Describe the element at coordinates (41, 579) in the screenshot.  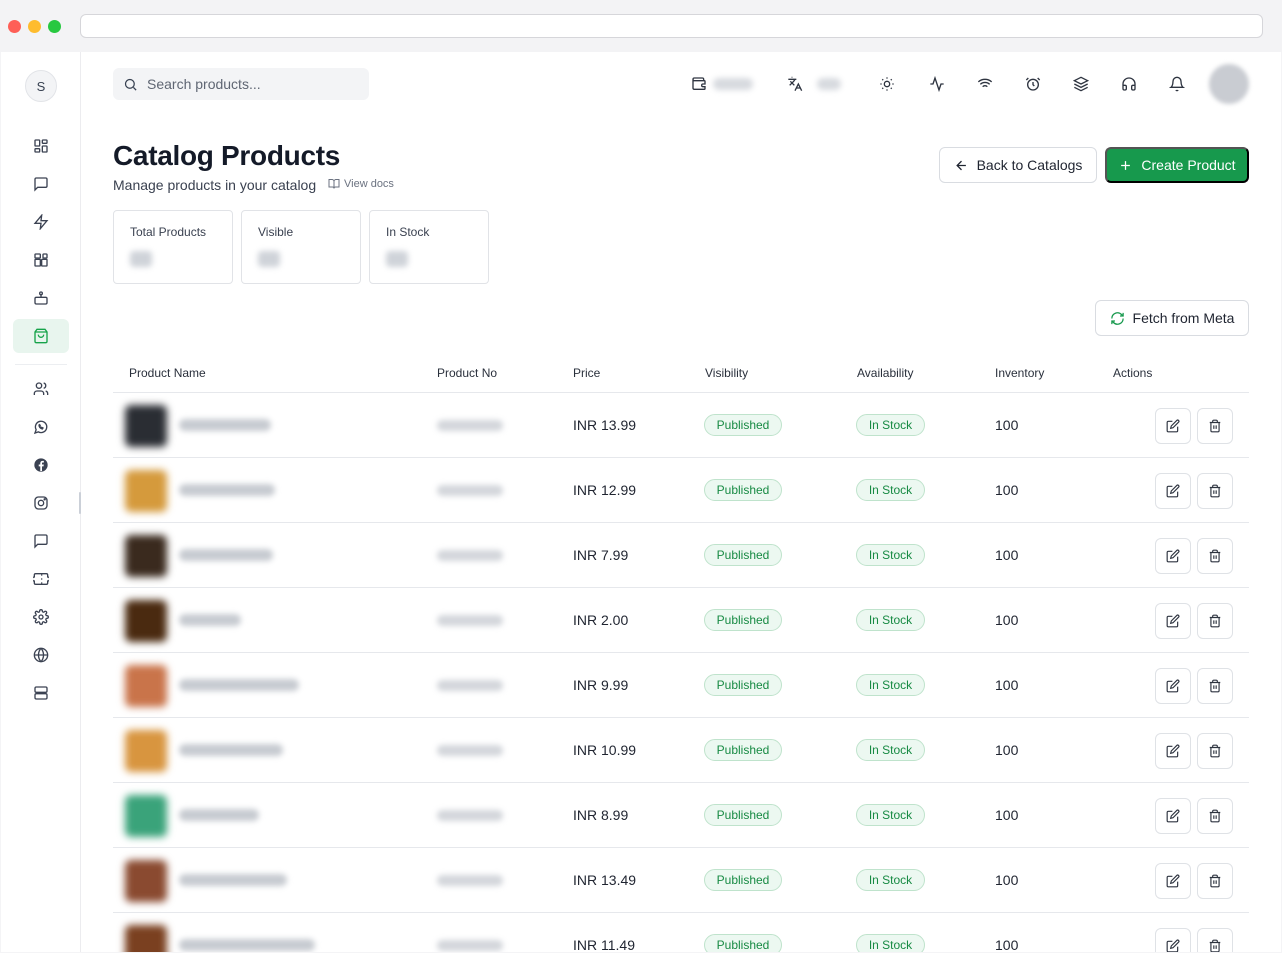
I see `ticket-icon` at that location.